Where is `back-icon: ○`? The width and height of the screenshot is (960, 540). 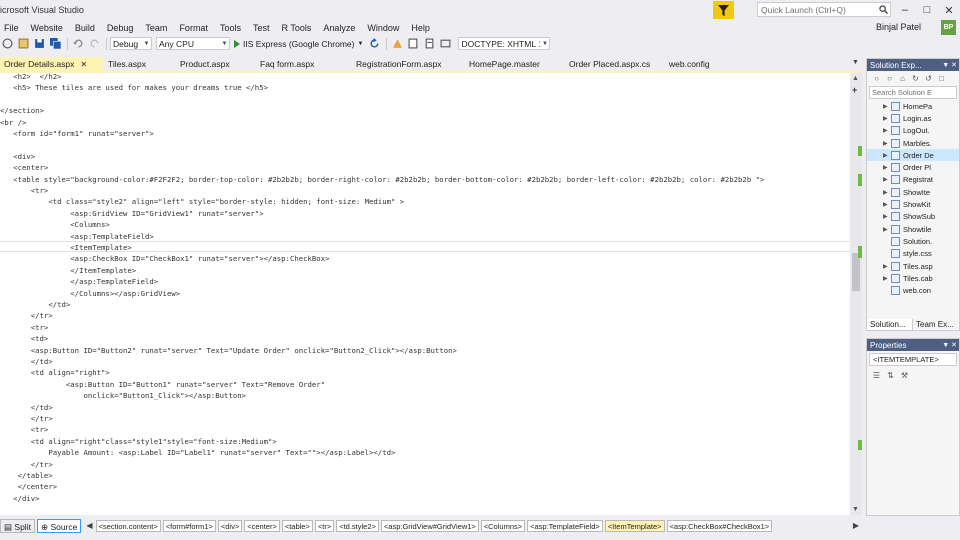
back-icon: ○ is located at coordinates (876, 78).